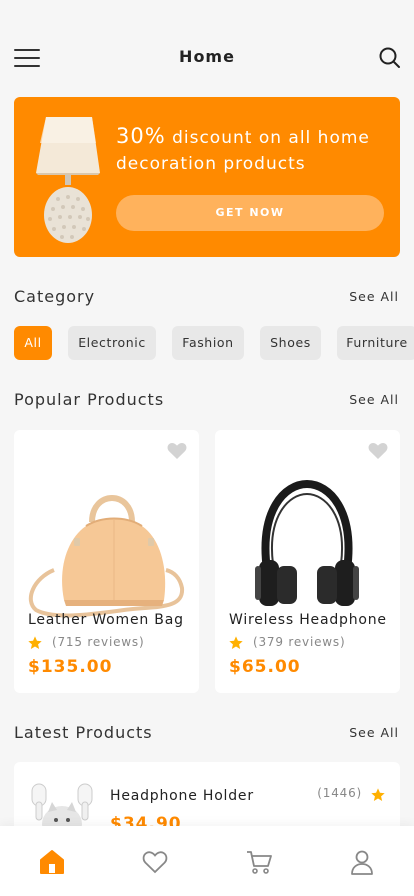 This screenshot has height=896, width=414. Describe the element at coordinates (307, 542) in the screenshot. I see `headphones-image` at that location.